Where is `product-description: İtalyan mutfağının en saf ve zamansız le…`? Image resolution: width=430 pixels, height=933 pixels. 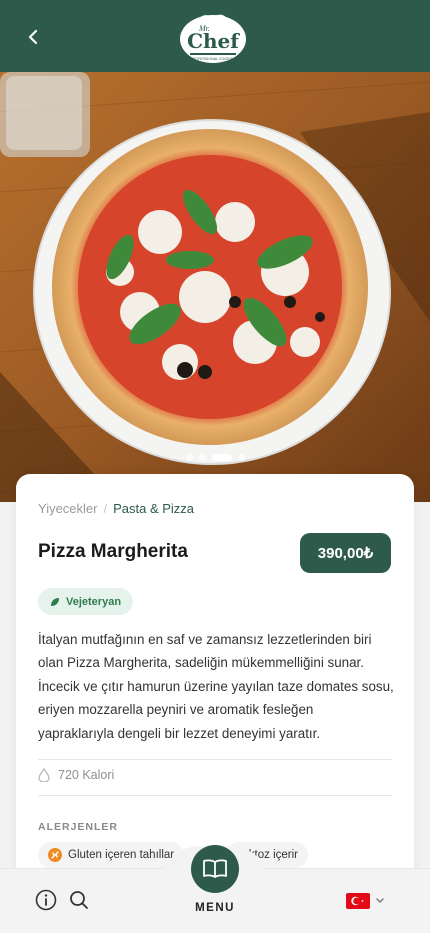
product-description: İtalyan mutfağının en saf ve zamansız le… is located at coordinates (216, 686).